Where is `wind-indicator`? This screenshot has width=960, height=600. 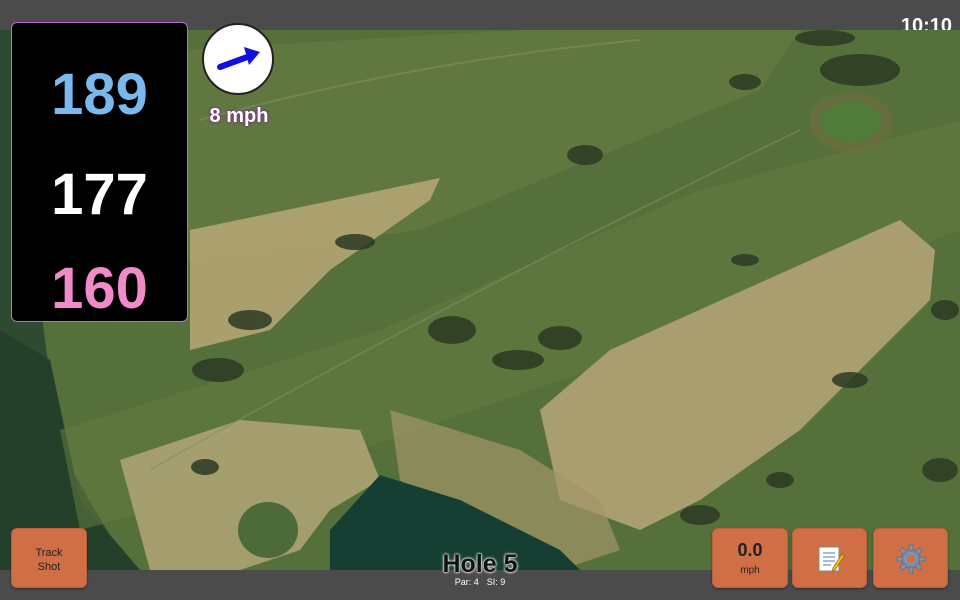
wind-indicator is located at coordinates (238, 59).